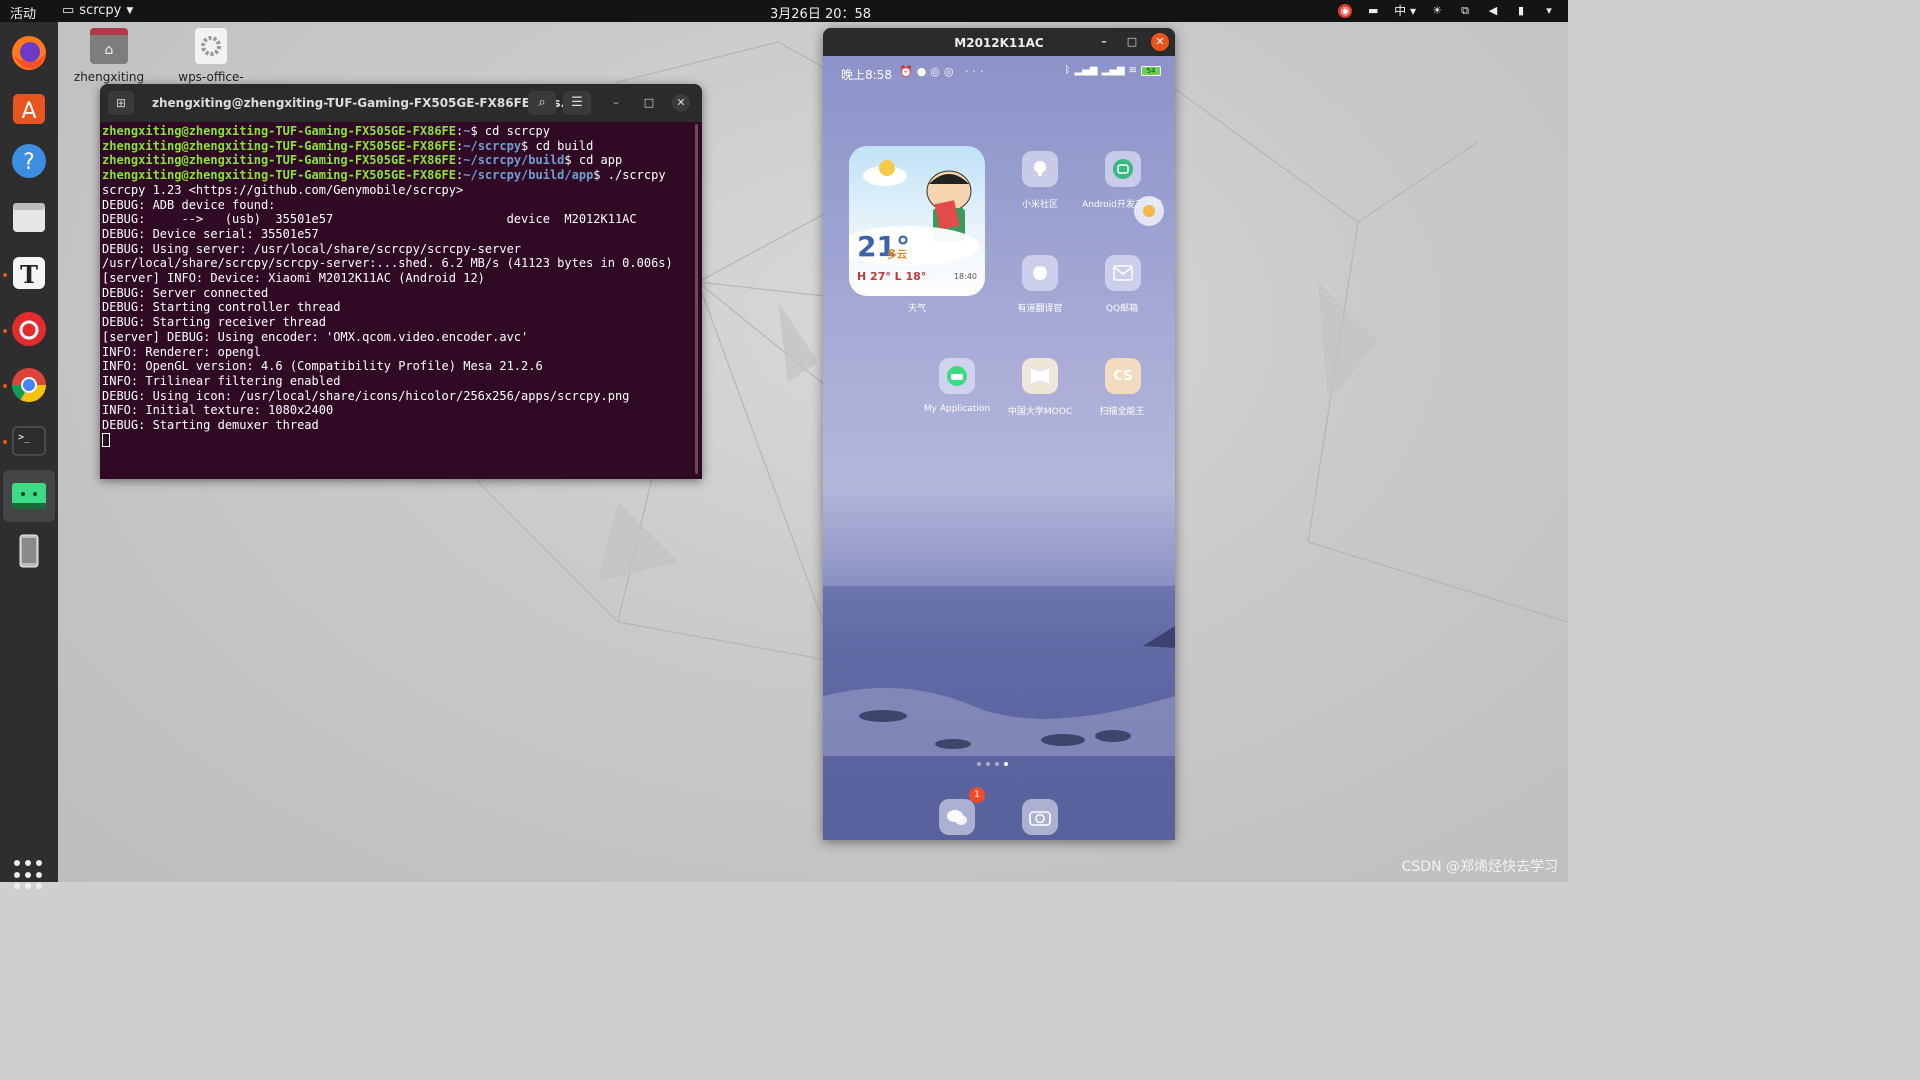  I want to click on scrcpy-phone-icon, so click(29, 551).